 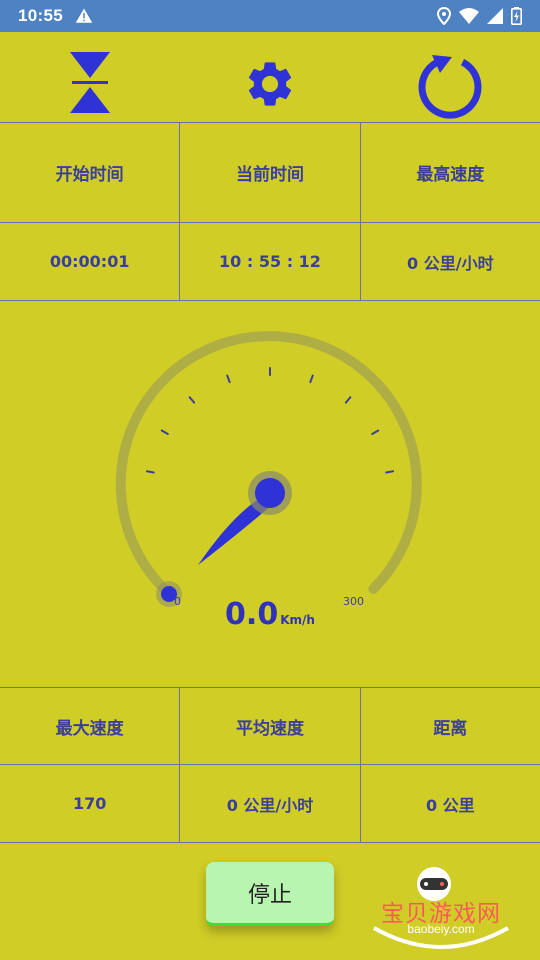 What do you see at coordinates (90, 172) in the screenshot?
I see `start-time-label: 开始时间` at bounding box center [90, 172].